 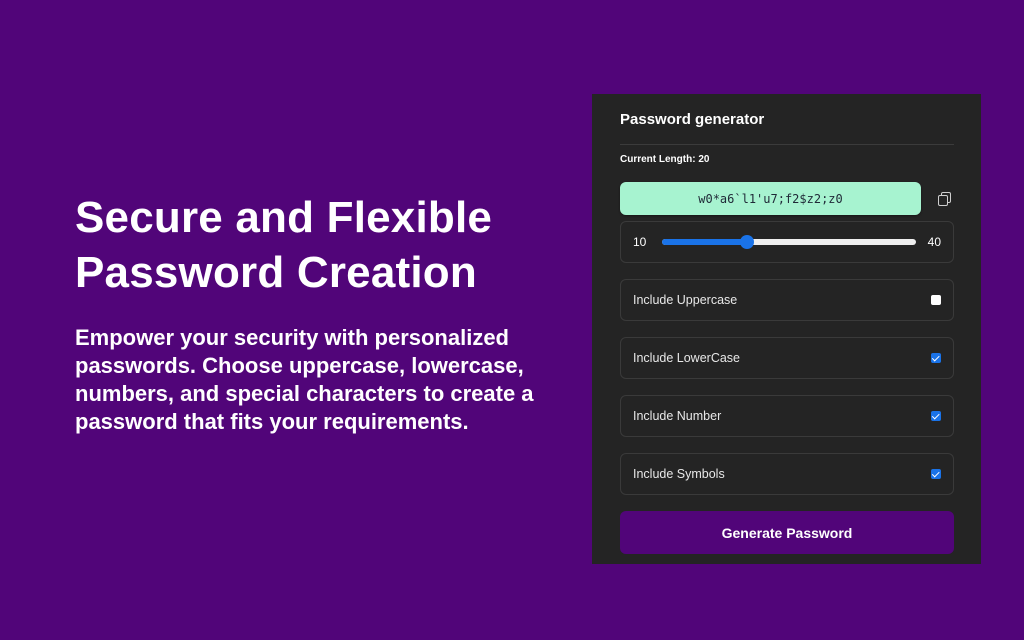 What do you see at coordinates (934, 242) in the screenshot?
I see `length-max-label: 40` at bounding box center [934, 242].